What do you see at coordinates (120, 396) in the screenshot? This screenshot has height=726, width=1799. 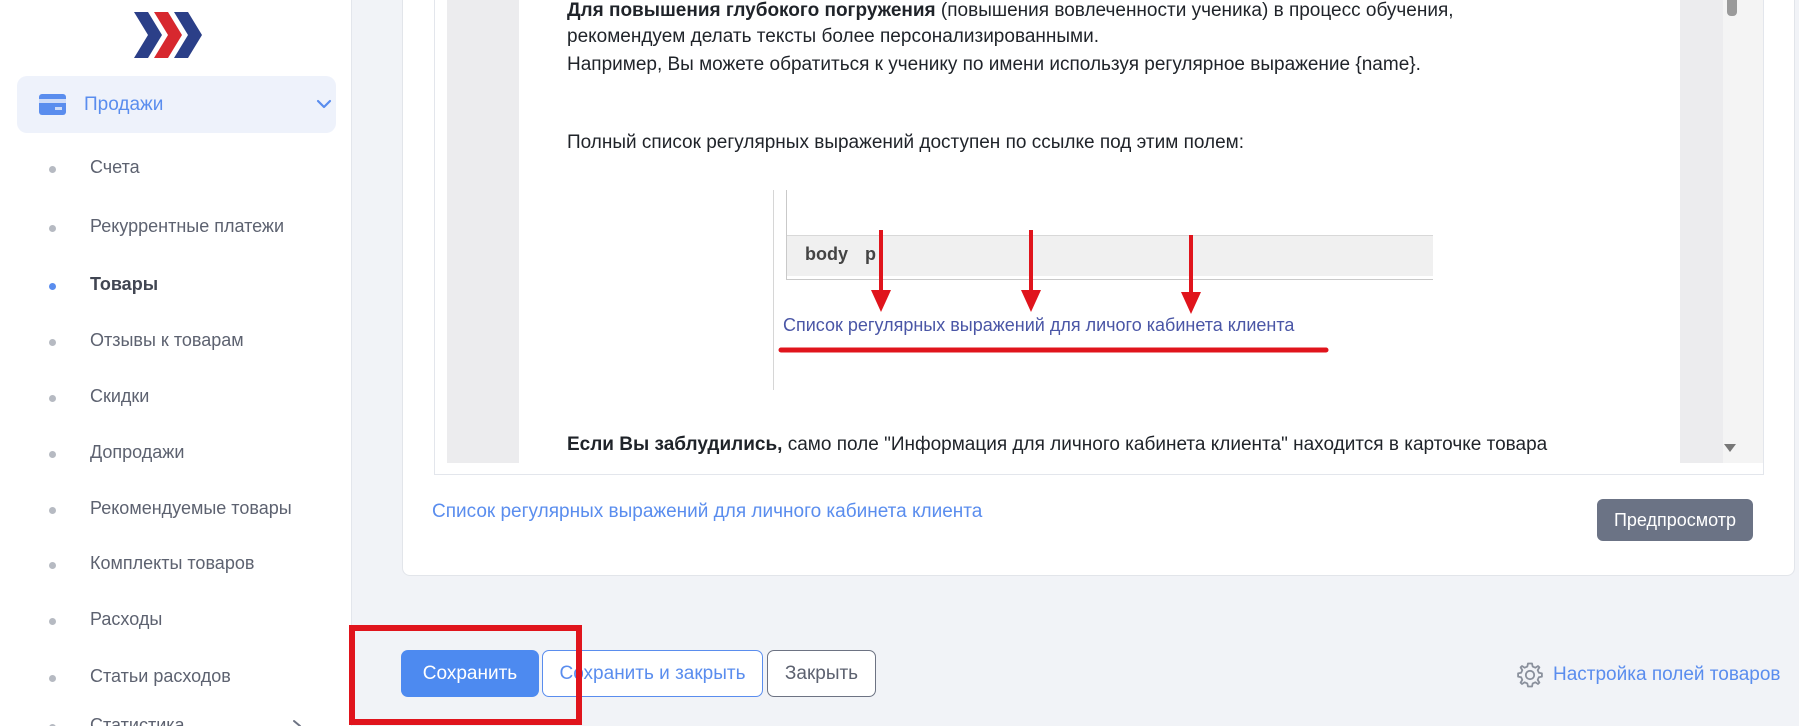 I see `sidebar-item-label: Скидки` at bounding box center [120, 396].